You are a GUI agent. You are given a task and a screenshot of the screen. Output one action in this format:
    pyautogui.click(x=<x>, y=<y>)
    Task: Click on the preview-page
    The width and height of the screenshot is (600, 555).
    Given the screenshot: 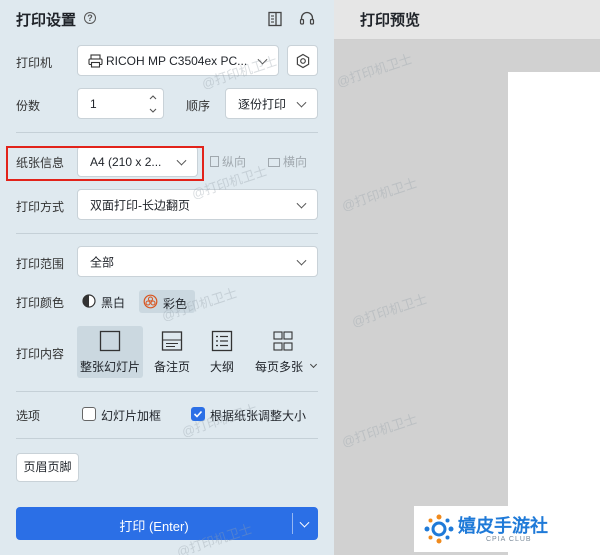 What is the action you would take?
    pyautogui.click(x=554, y=313)
    